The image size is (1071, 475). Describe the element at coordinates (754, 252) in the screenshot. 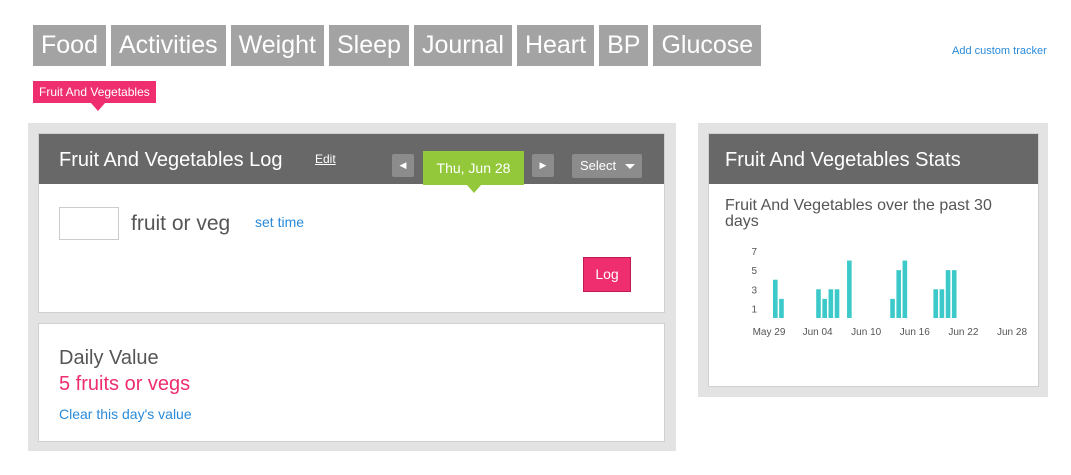

I see `y-tick-label: 7` at that location.